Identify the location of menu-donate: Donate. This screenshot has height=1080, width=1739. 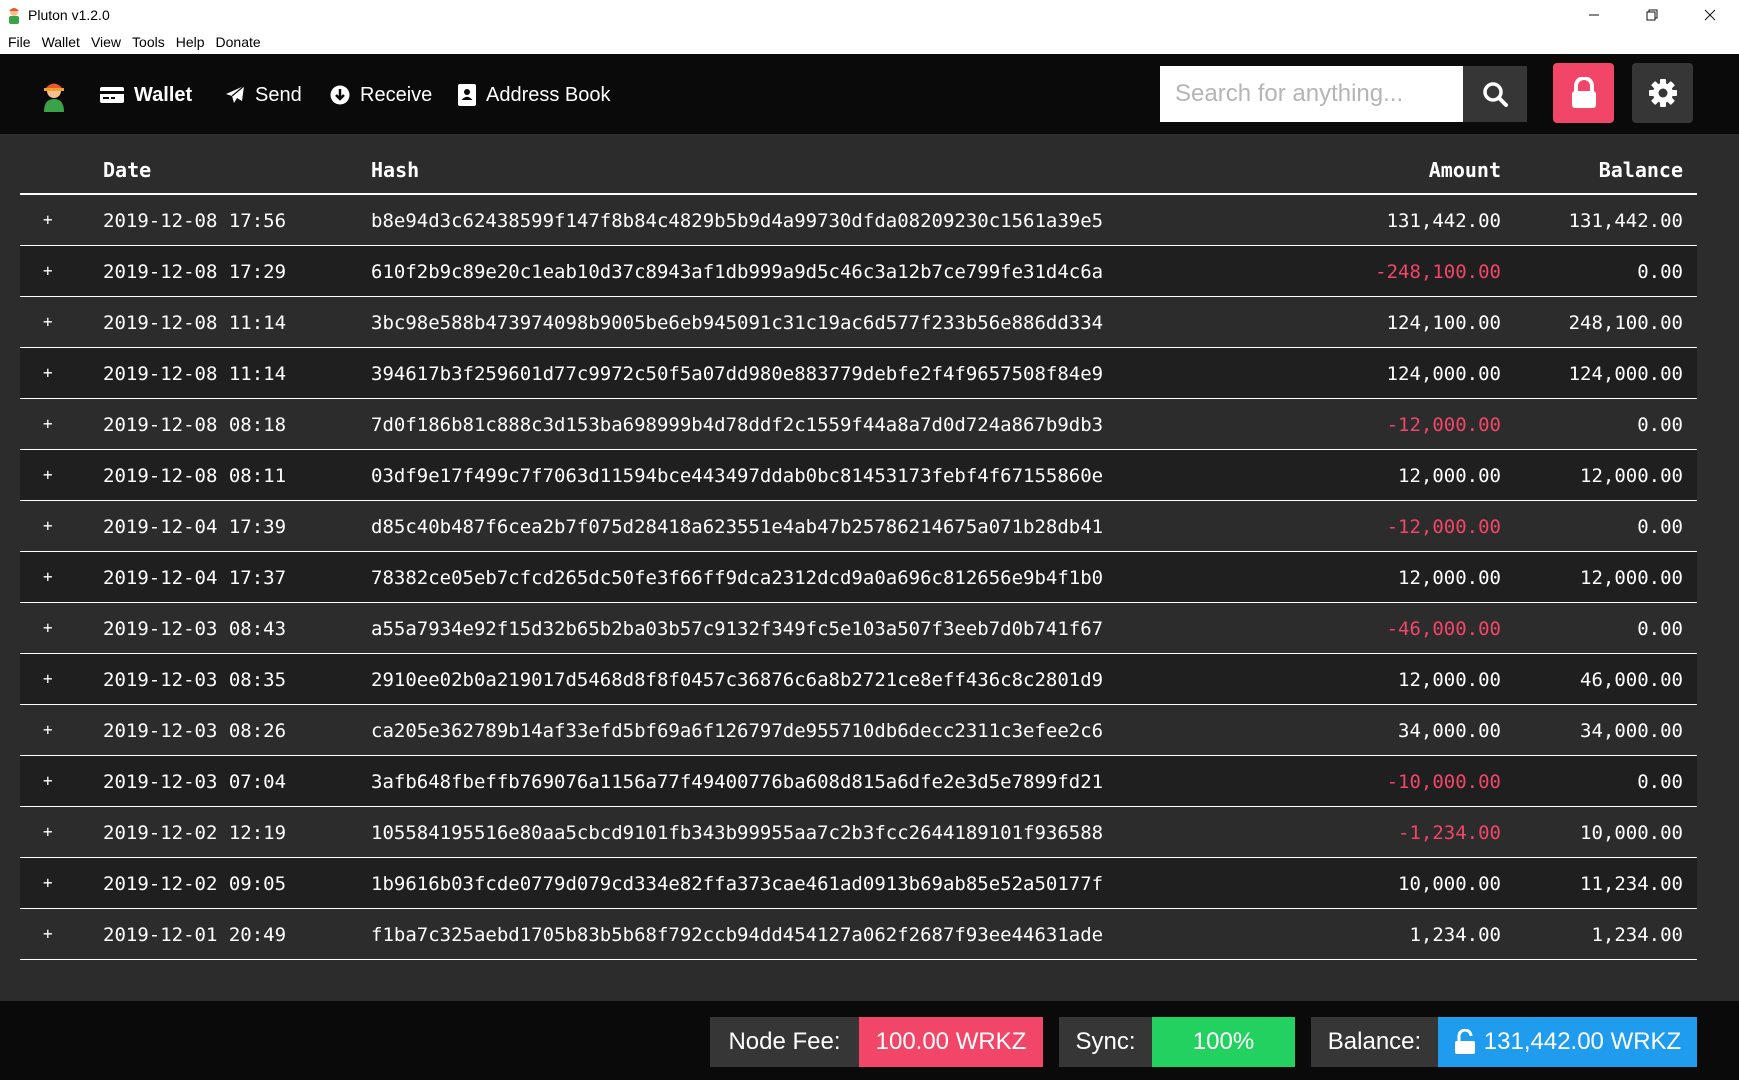
(240, 42).